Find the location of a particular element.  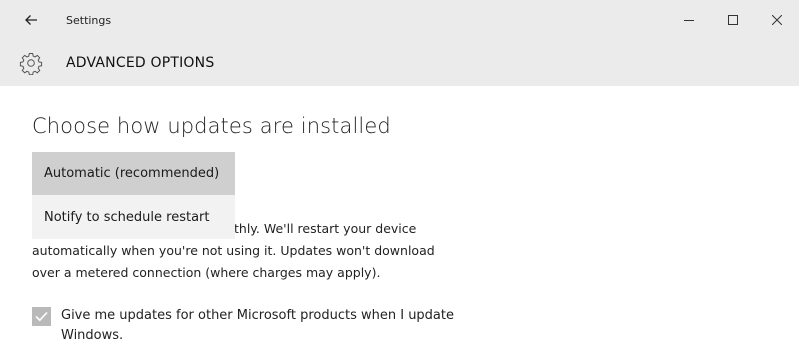

minimize-icon is located at coordinates (689, 20).